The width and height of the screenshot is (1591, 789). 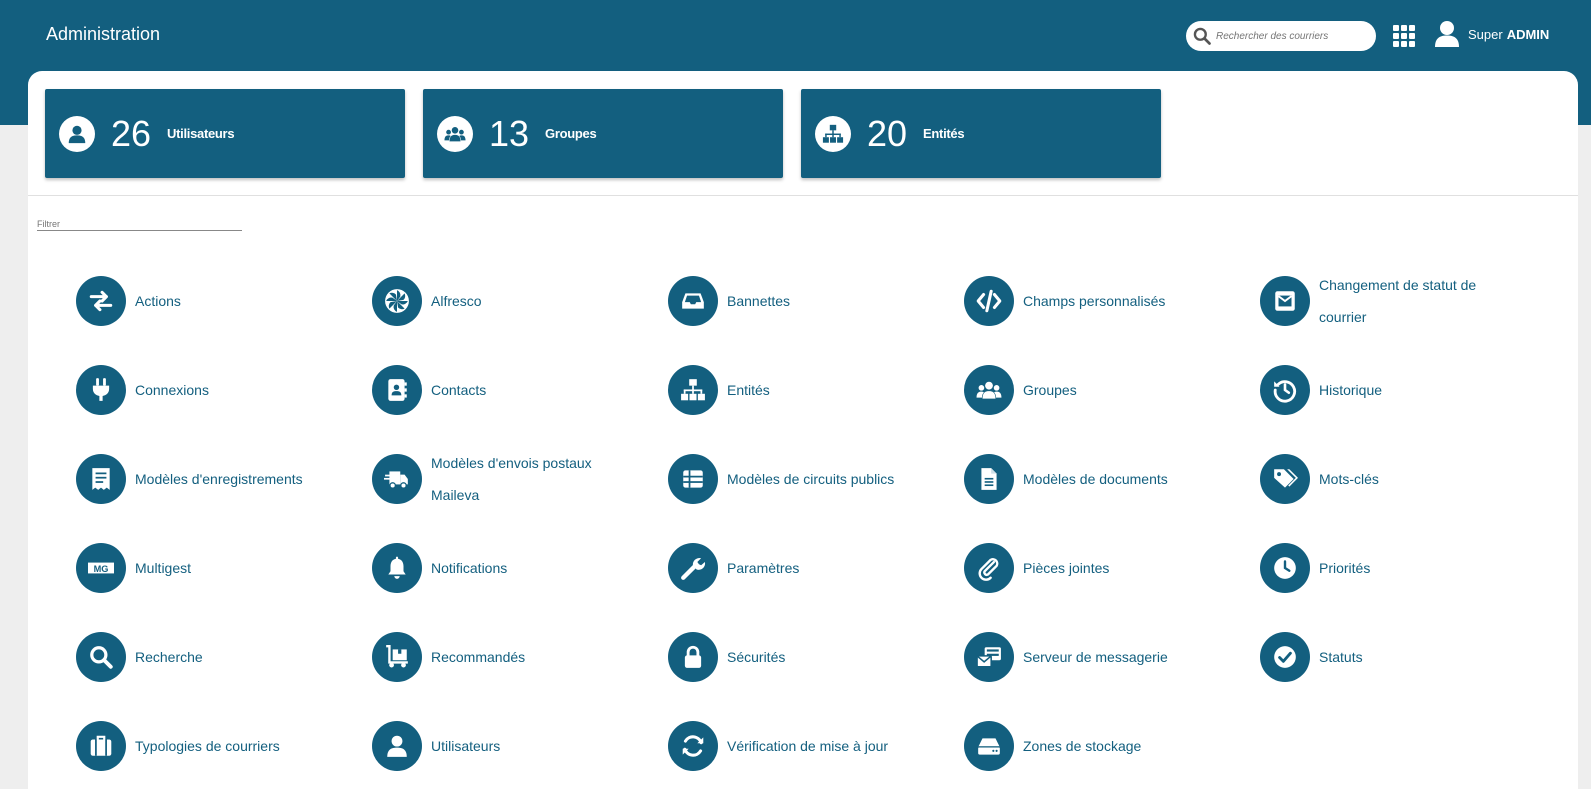 I want to click on admin-item-label: Entités, so click(x=748, y=389).